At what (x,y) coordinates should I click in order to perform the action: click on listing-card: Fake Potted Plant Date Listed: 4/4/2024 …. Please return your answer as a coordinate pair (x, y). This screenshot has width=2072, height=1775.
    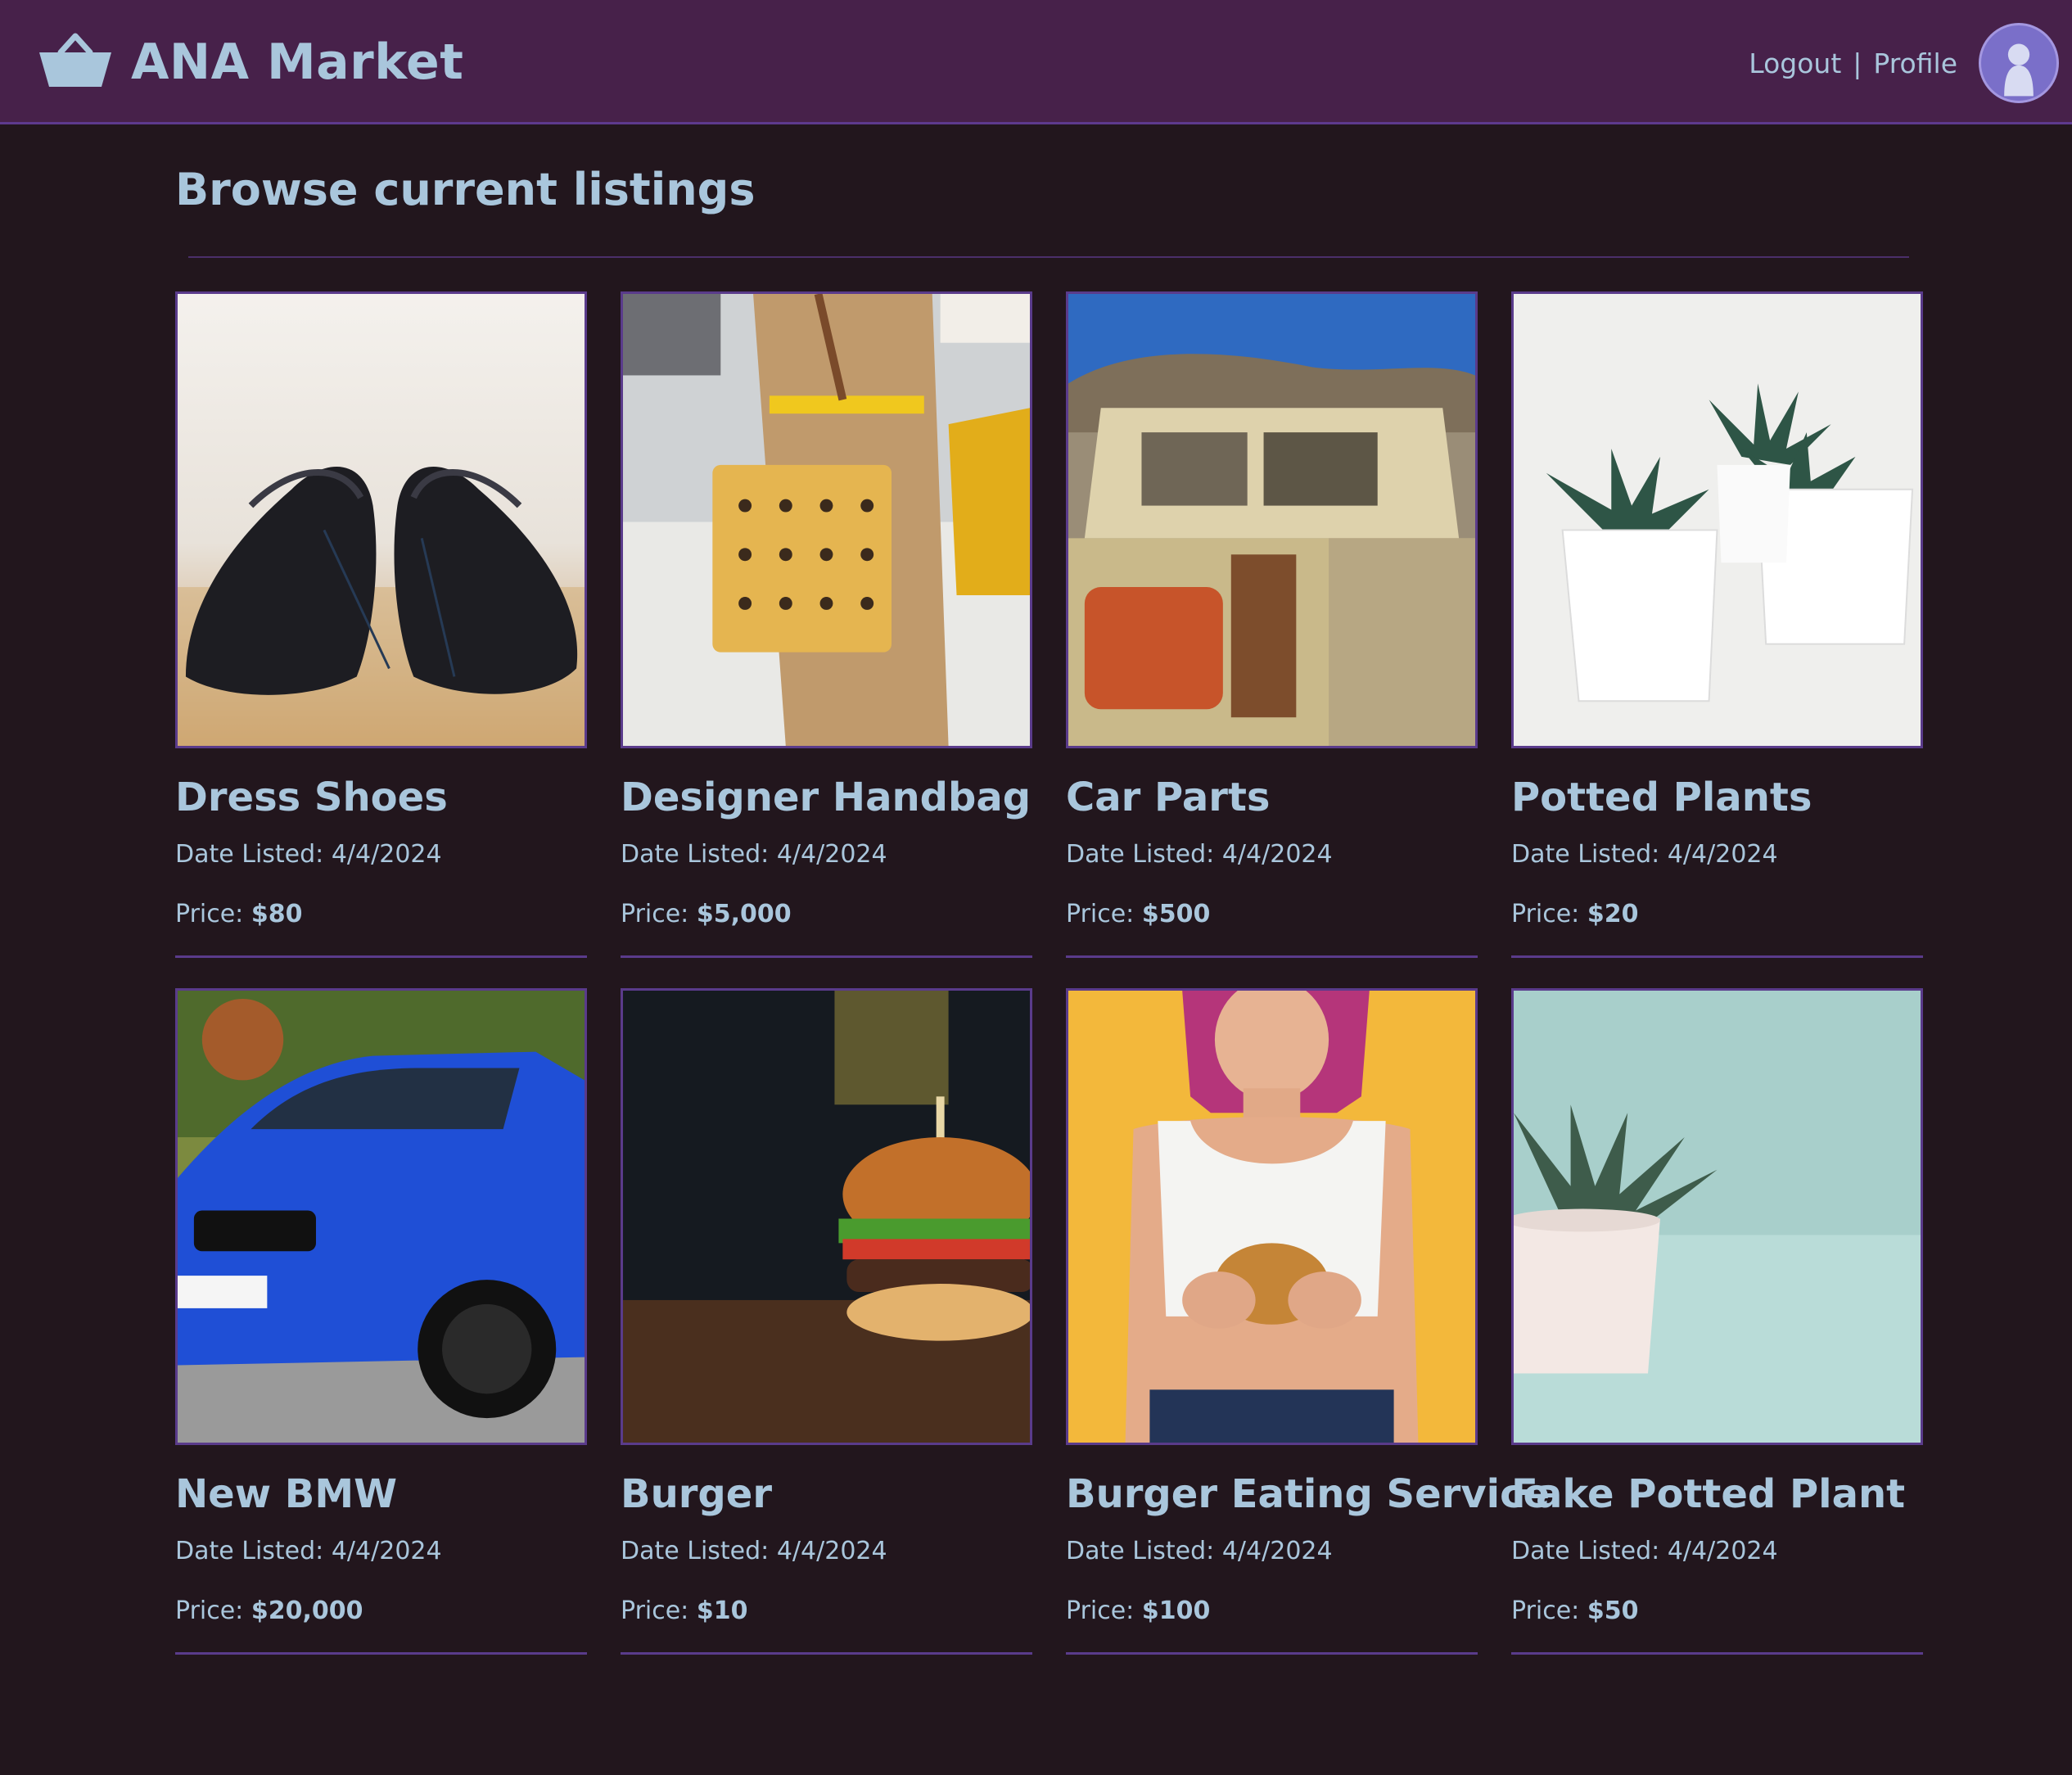
    Looking at the image, I should click on (1717, 1321).